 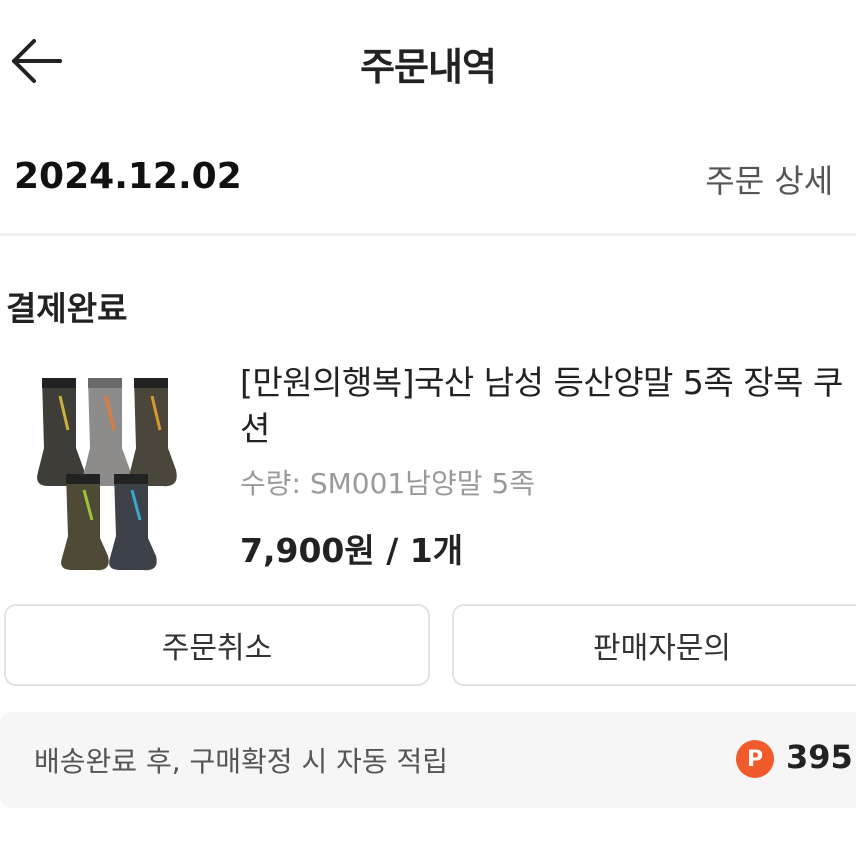 I want to click on order-detail-link: 주문 상세›, so click(x=780, y=179).